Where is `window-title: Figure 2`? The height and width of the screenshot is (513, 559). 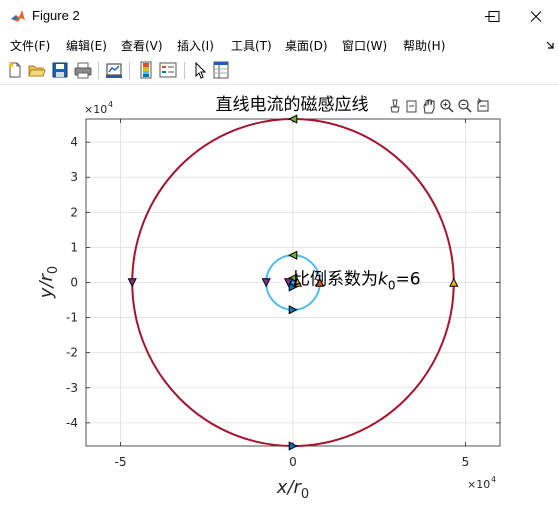 window-title: Figure 2 is located at coordinates (56, 15).